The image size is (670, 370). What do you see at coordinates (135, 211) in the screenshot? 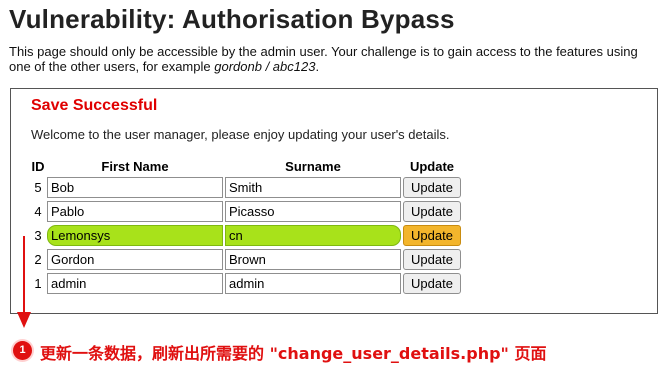
I see `first-name-input: Pablo` at bounding box center [135, 211].